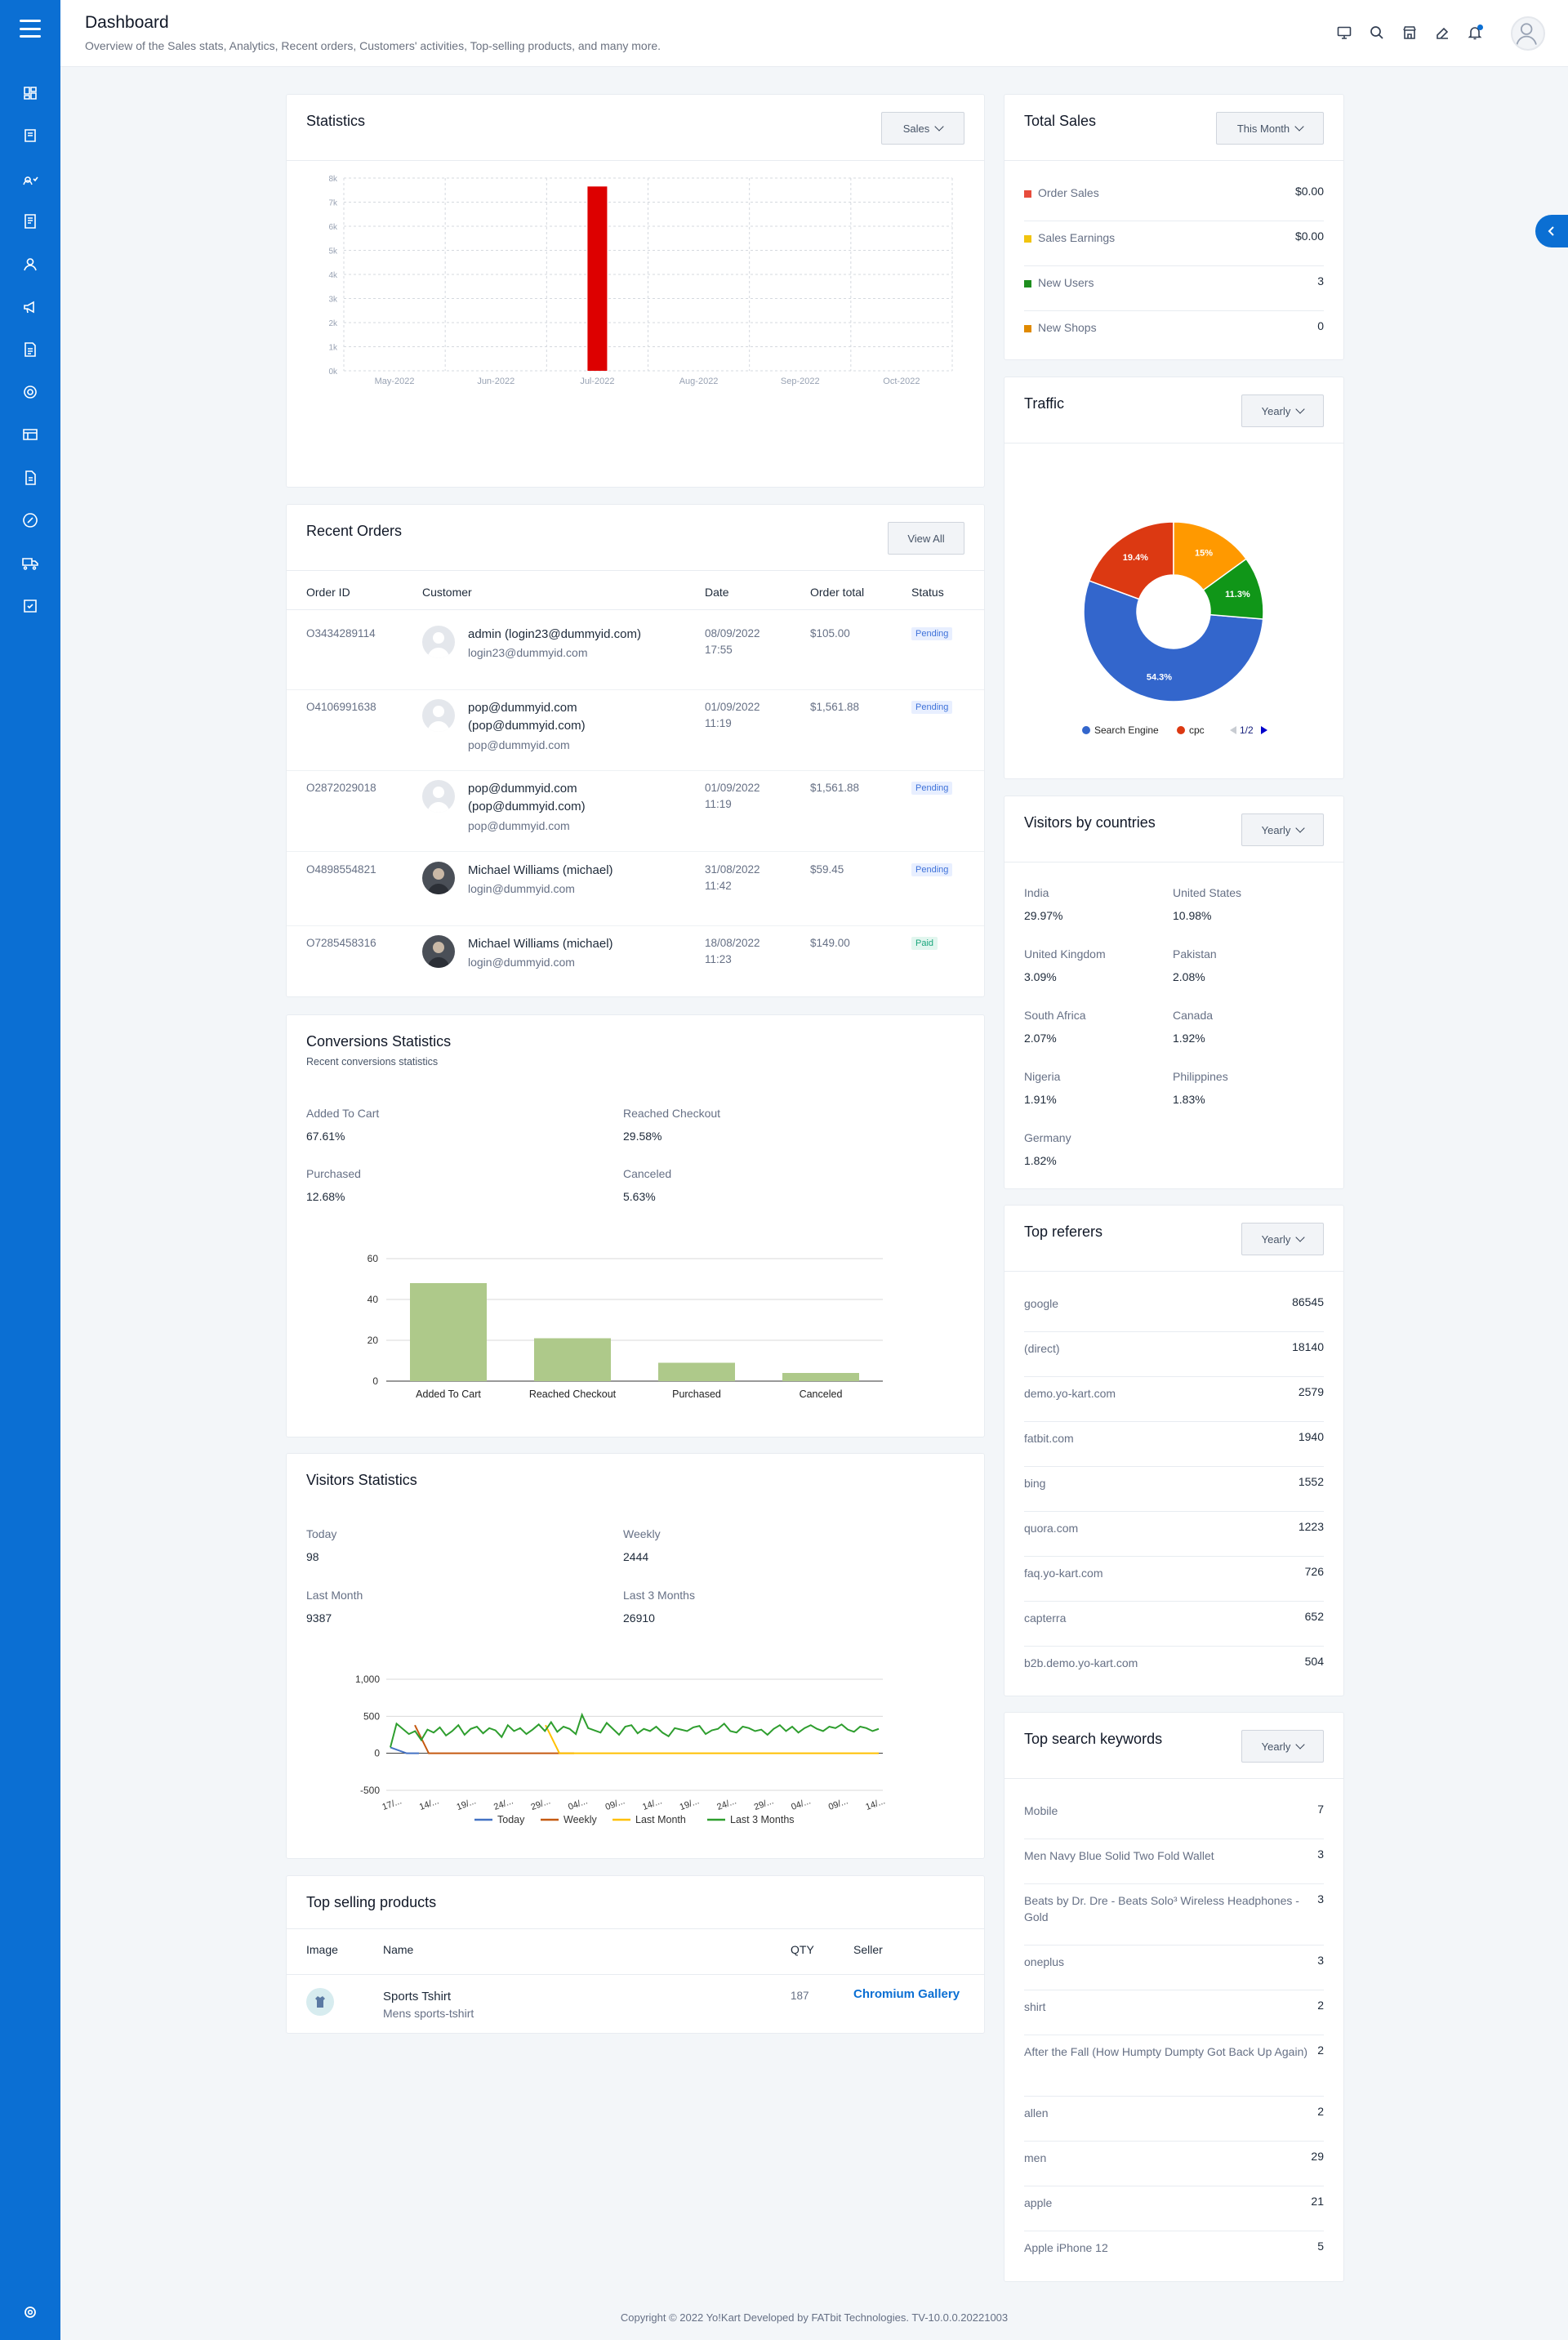 This screenshot has height=2340, width=1568. What do you see at coordinates (322, 1950) in the screenshot?
I see `col-image: Image` at bounding box center [322, 1950].